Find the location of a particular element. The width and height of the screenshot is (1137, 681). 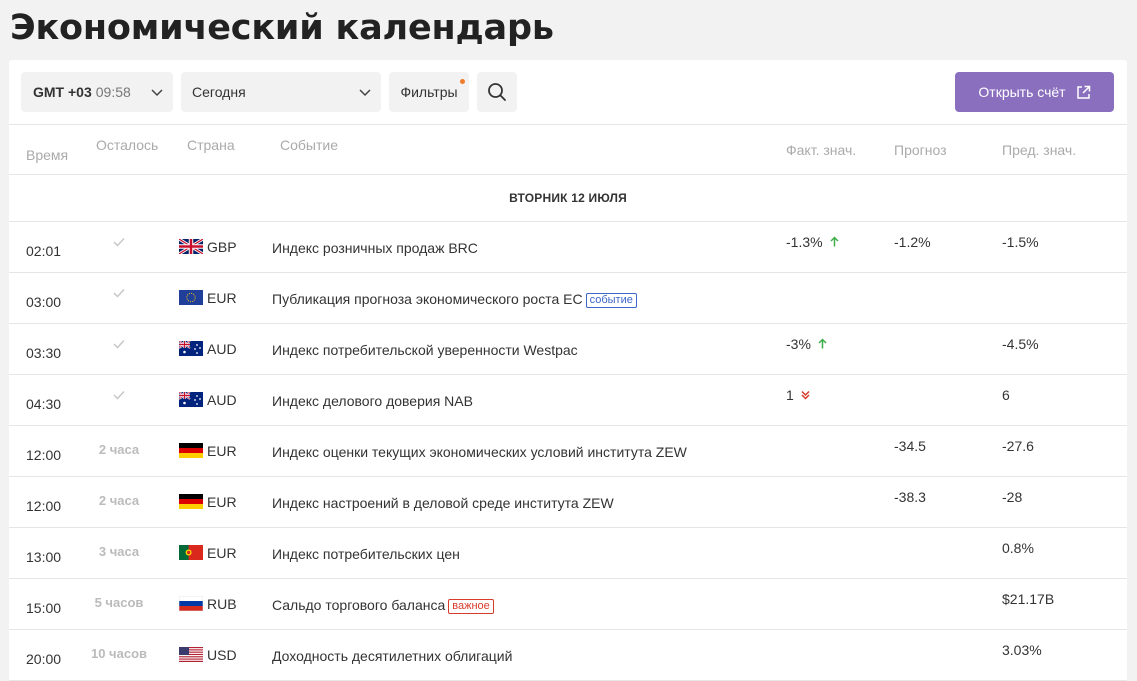

search-icon is located at coordinates (497, 92).